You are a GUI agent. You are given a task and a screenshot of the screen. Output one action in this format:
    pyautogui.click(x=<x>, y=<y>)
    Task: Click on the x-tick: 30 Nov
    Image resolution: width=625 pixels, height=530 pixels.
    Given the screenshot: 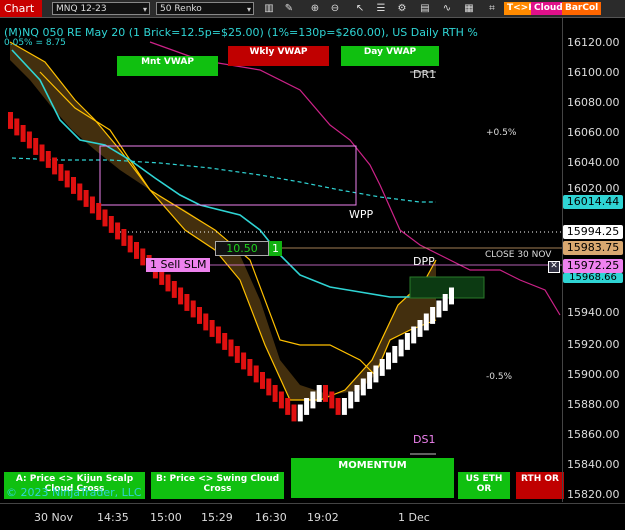 What is the action you would take?
    pyautogui.click(x=53, y=517)
    